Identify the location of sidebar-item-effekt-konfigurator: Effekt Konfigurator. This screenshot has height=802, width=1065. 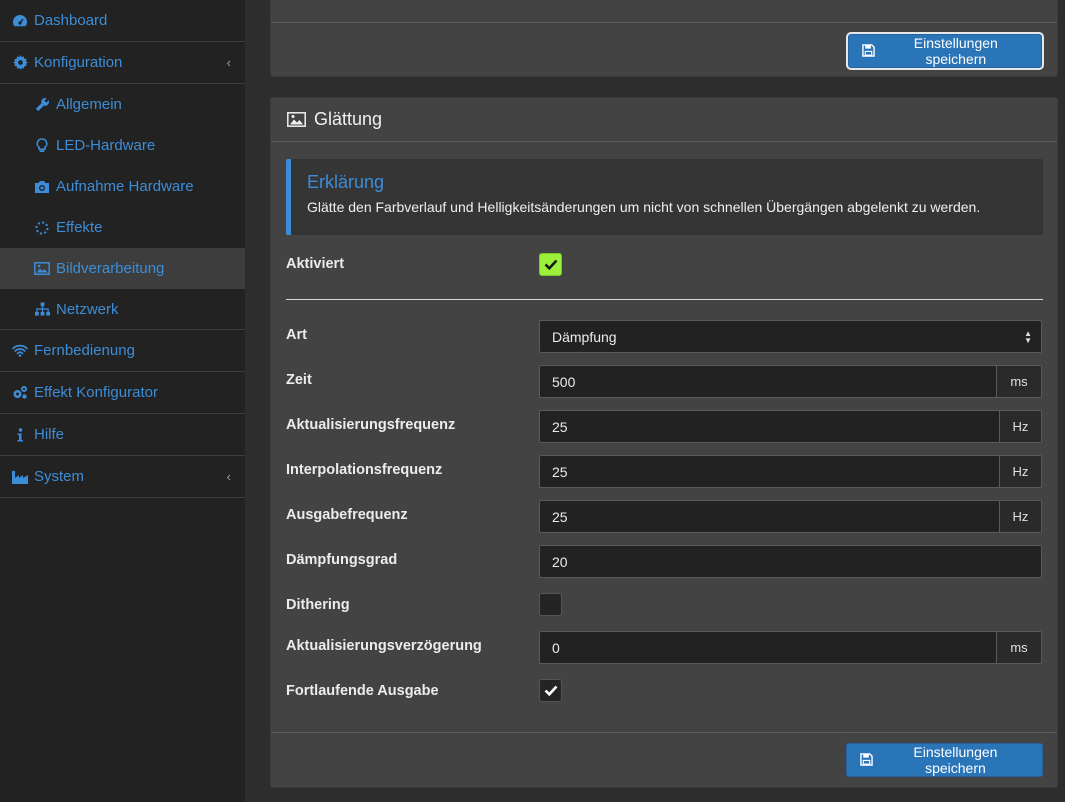
(122, 393).